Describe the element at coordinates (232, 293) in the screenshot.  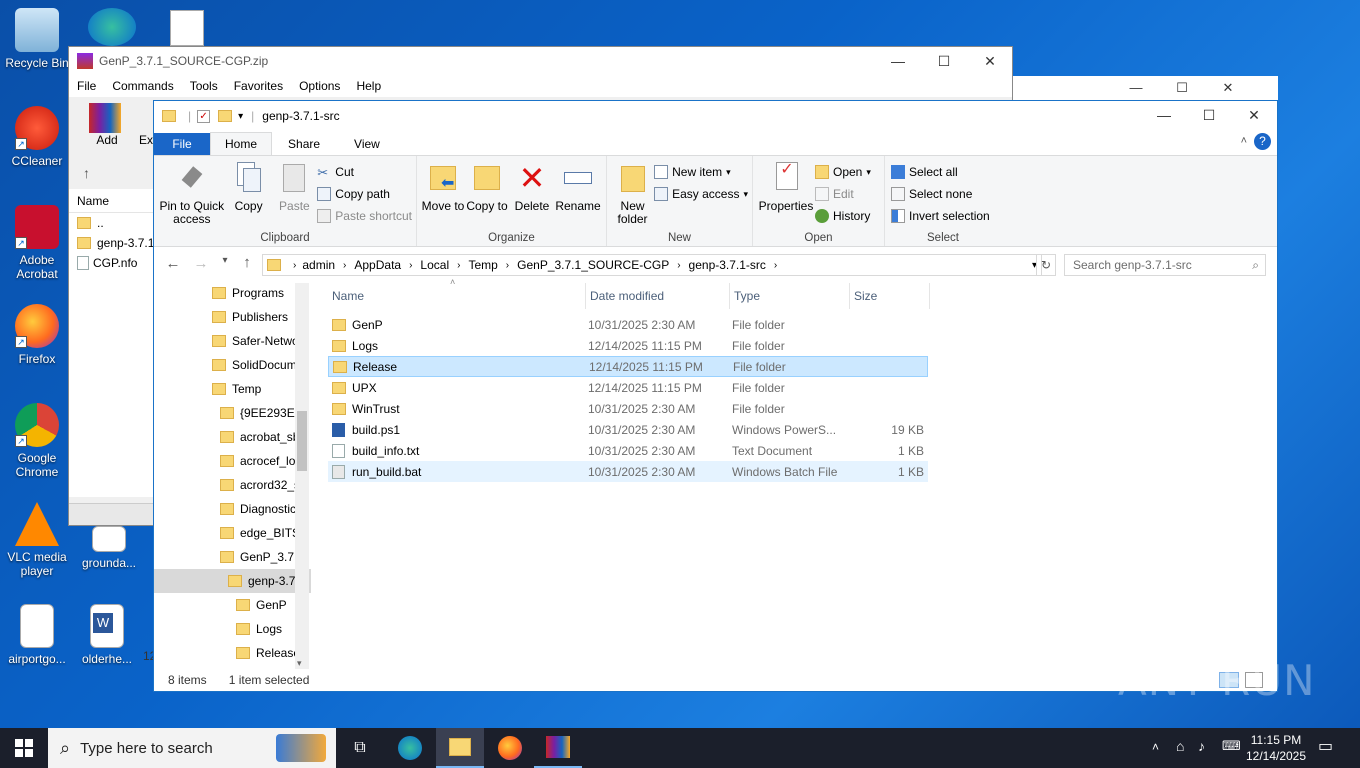
I see `nav-item: Programs` at that location.